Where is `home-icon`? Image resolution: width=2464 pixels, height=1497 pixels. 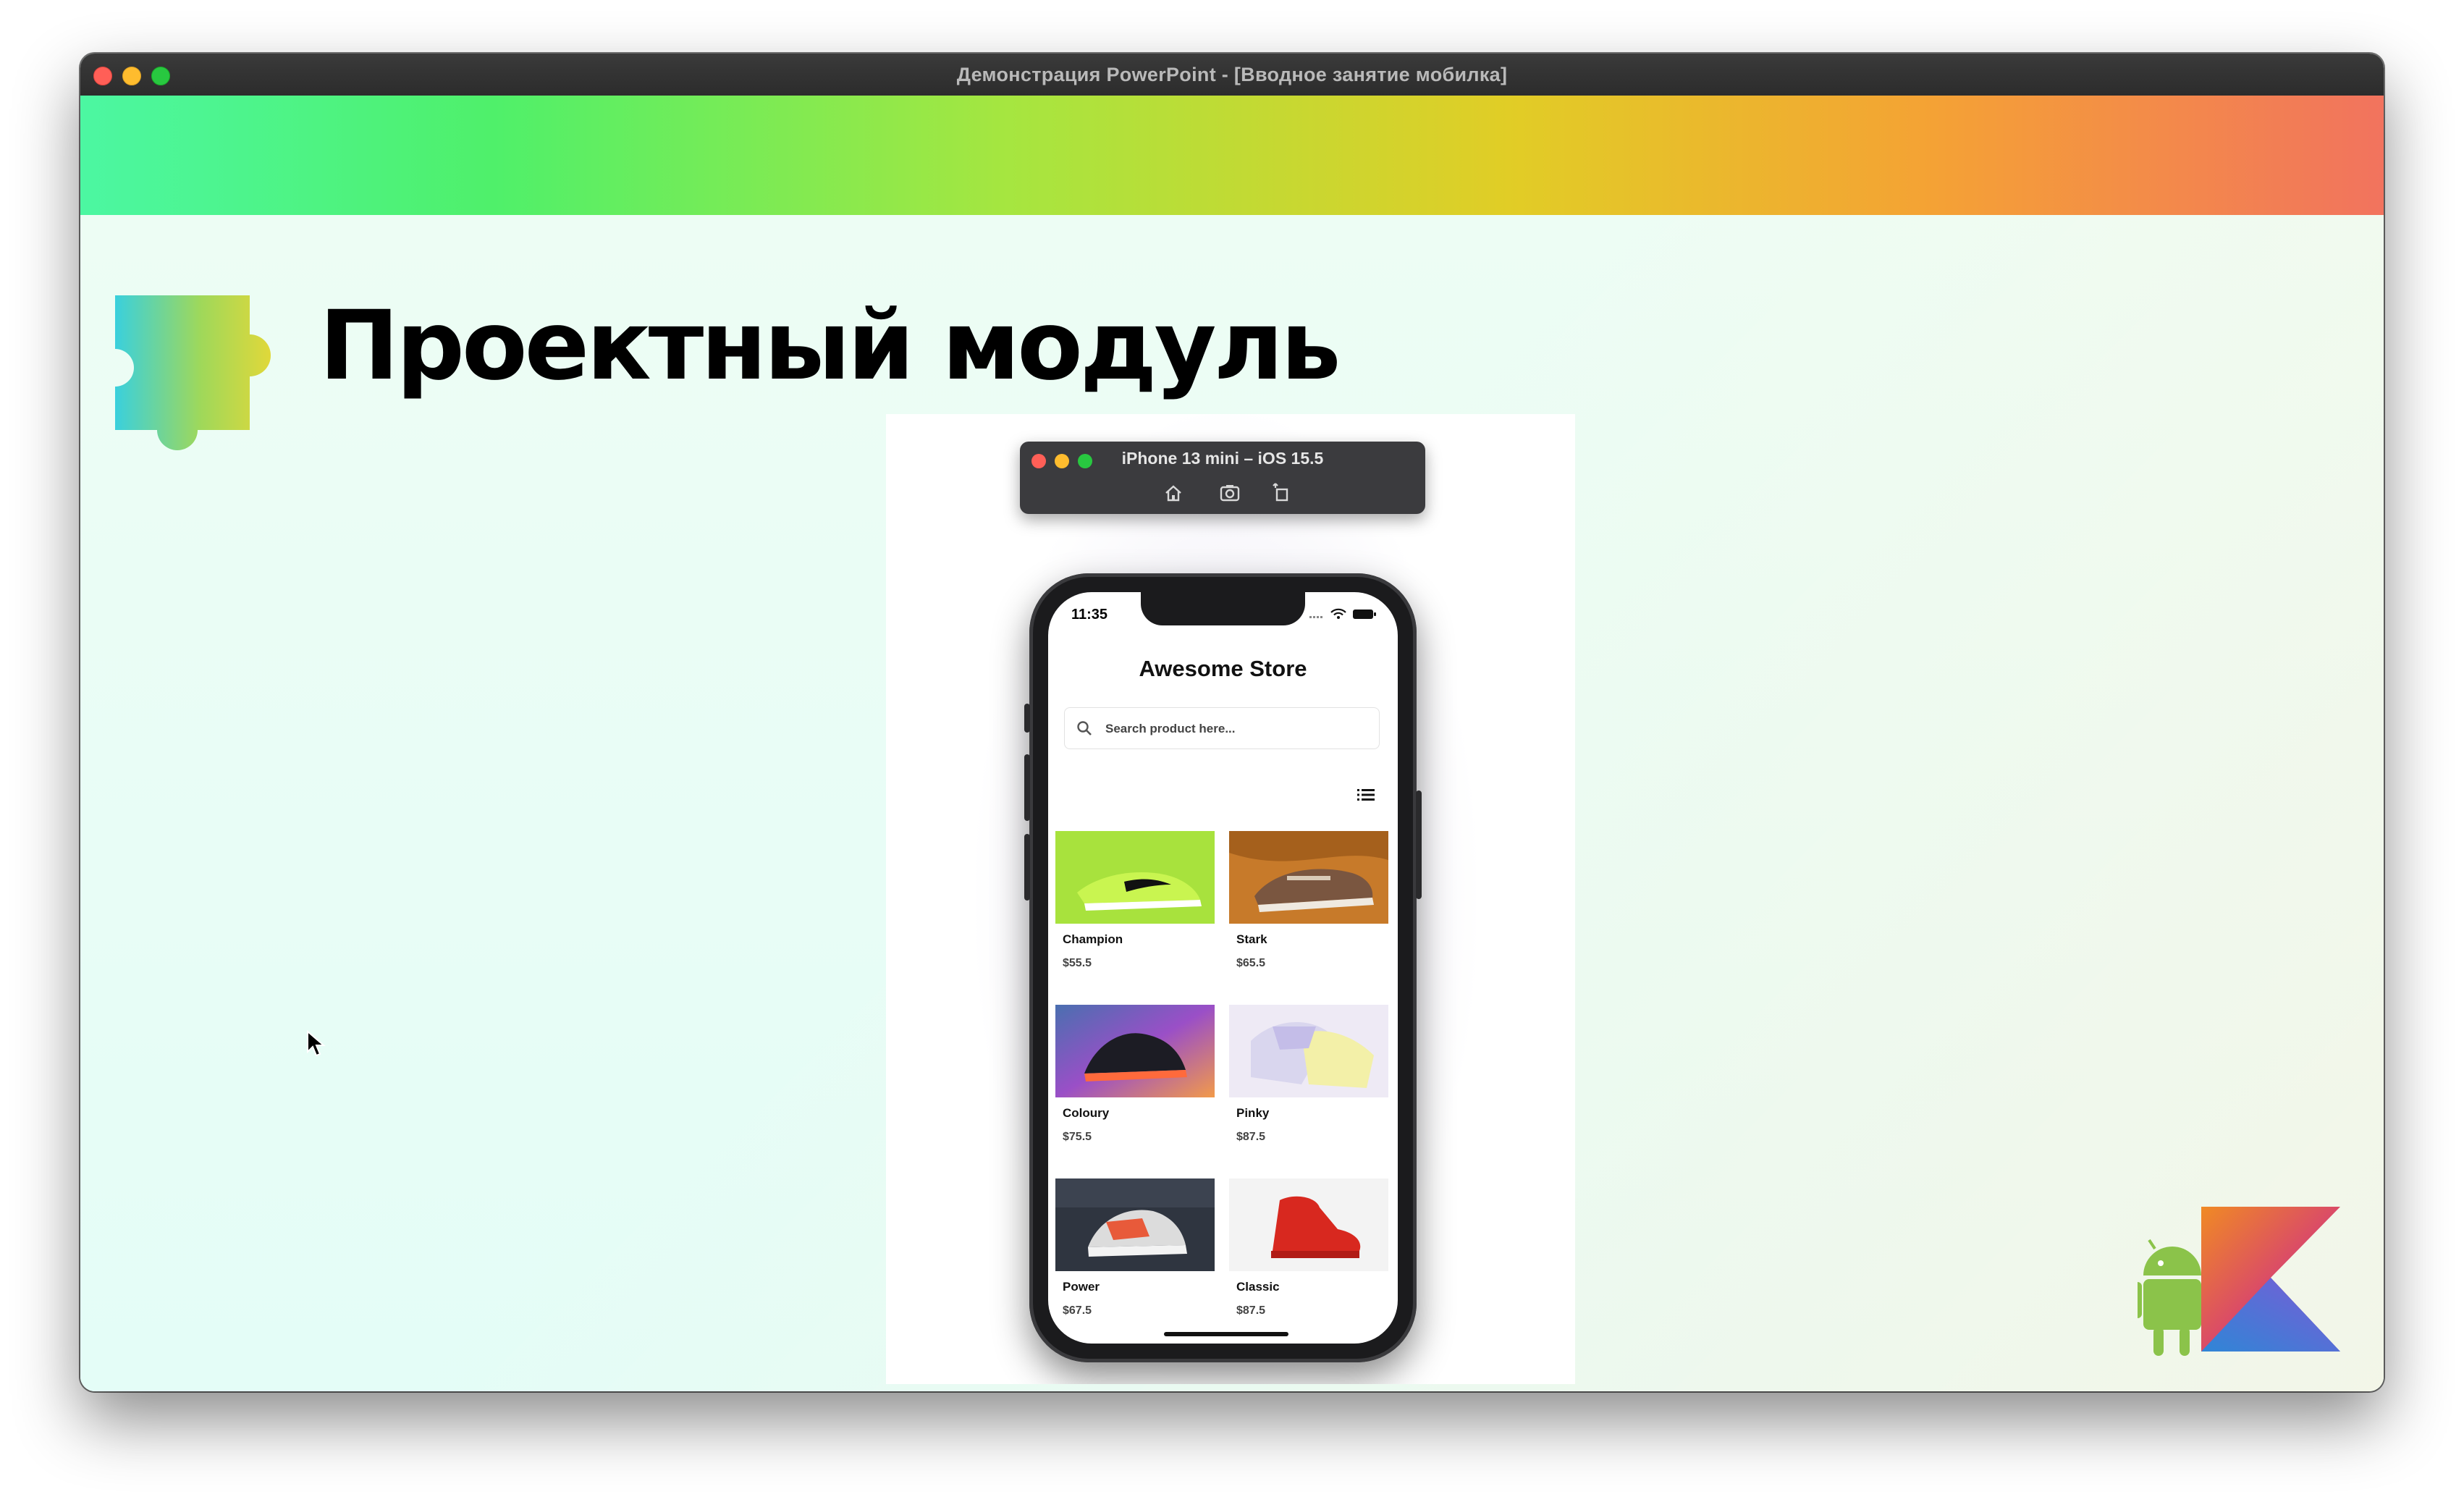
home-icon is located at coordinates (1173, 493).